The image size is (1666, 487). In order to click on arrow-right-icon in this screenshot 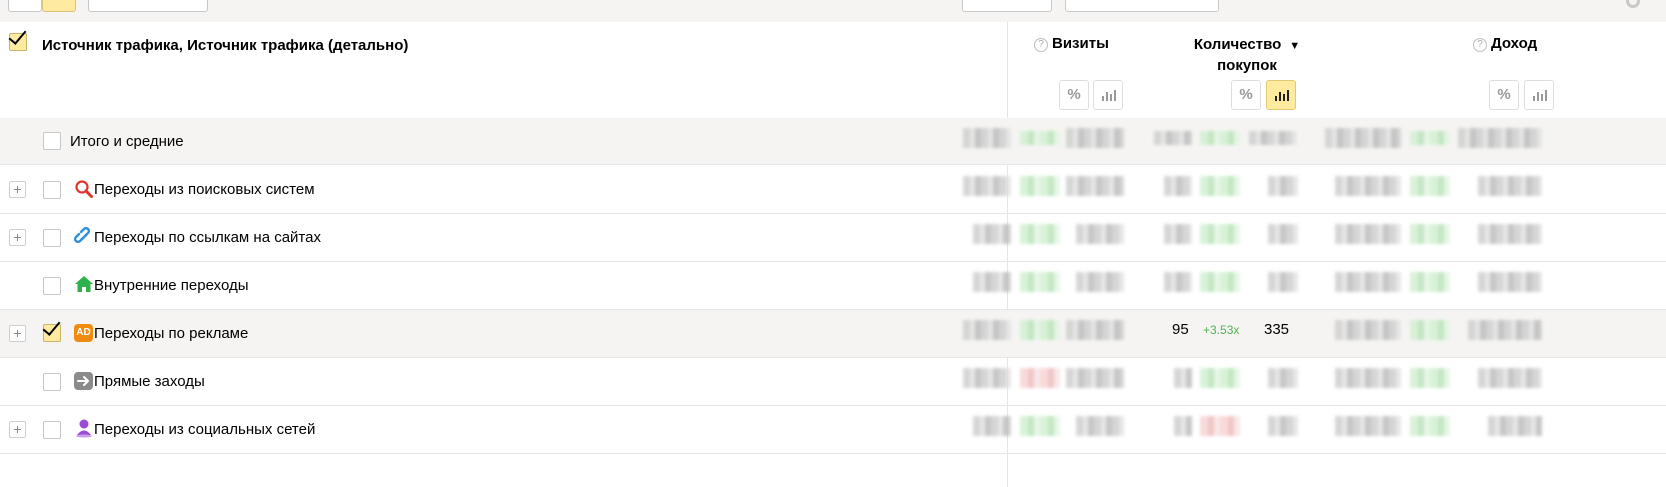, I will do `click(83, 381)`.